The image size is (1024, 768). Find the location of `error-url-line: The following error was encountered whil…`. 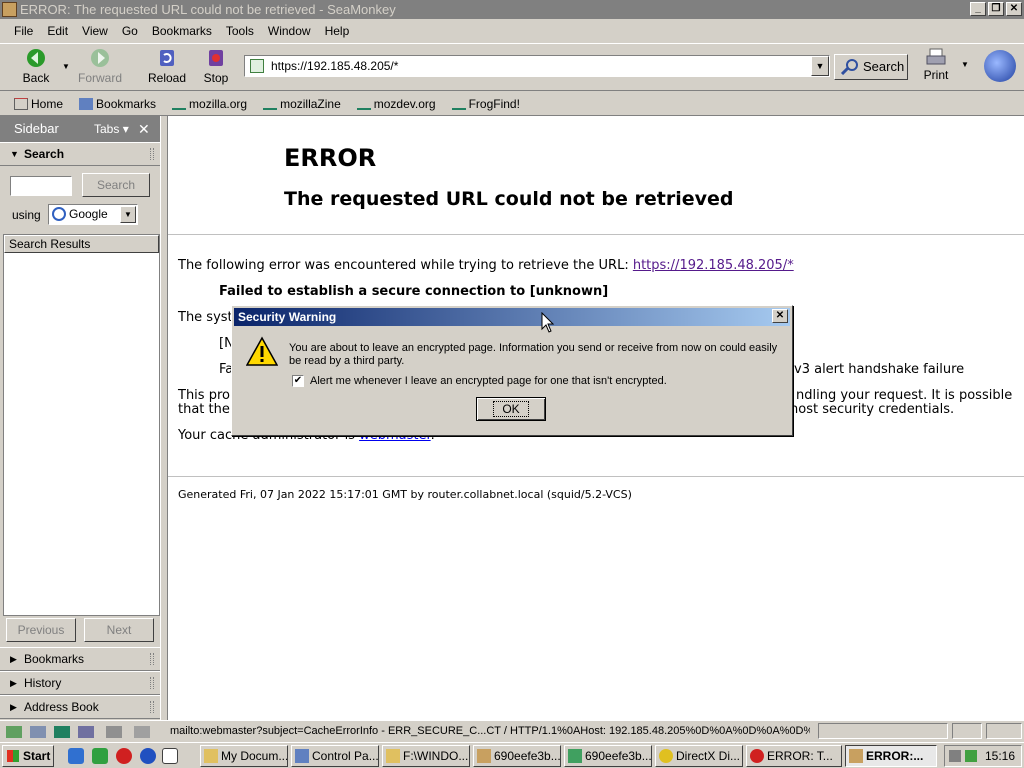

error-url-line: The following error was encountered whil… is located at coordinates (486, 265).